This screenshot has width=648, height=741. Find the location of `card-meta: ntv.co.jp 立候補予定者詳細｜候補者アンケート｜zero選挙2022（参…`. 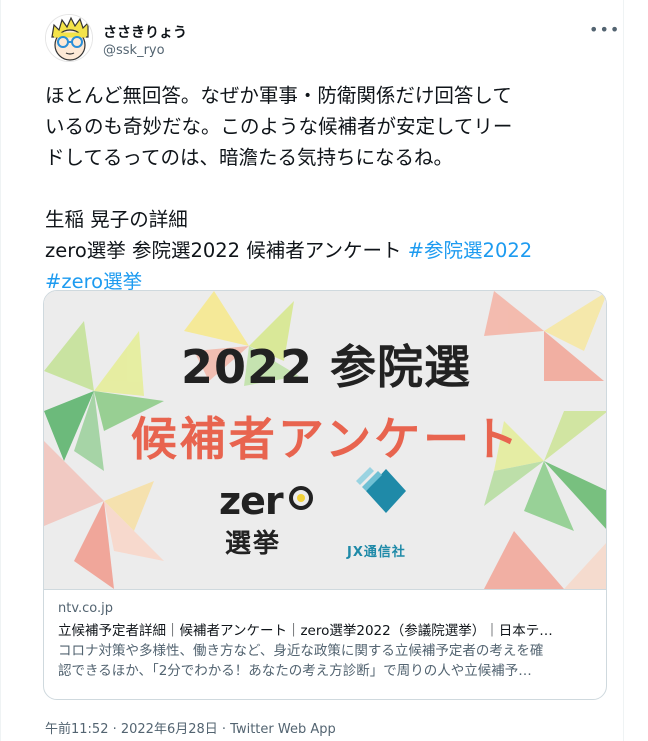

card-meta: ntv.co.jp 立候補予定者詳細｜候補者アンケート｜zero選挙2022（参… is located at coordinates (325, 644).